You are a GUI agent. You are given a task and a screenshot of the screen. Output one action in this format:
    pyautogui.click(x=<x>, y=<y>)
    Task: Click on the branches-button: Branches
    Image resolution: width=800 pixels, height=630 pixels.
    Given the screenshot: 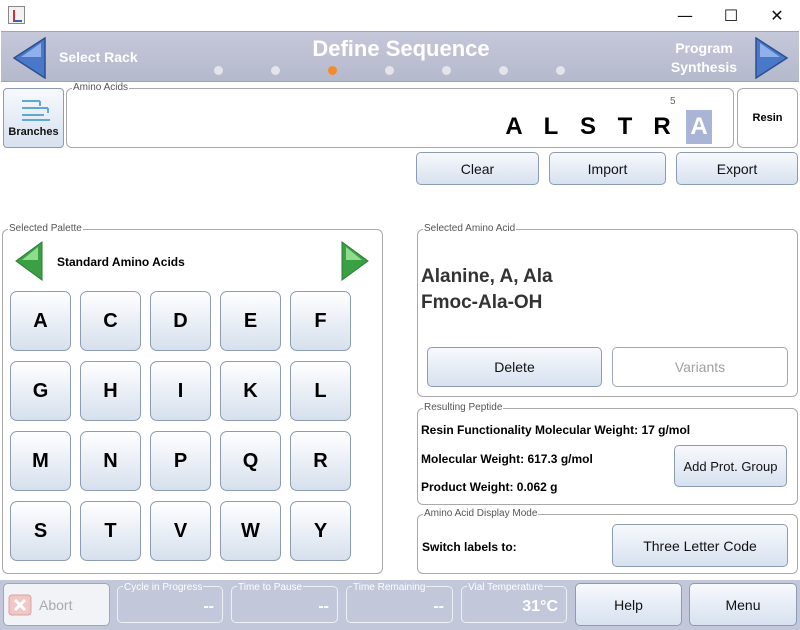 What is the action you would take?
    pyautogui.click(x=33, y=118)
    